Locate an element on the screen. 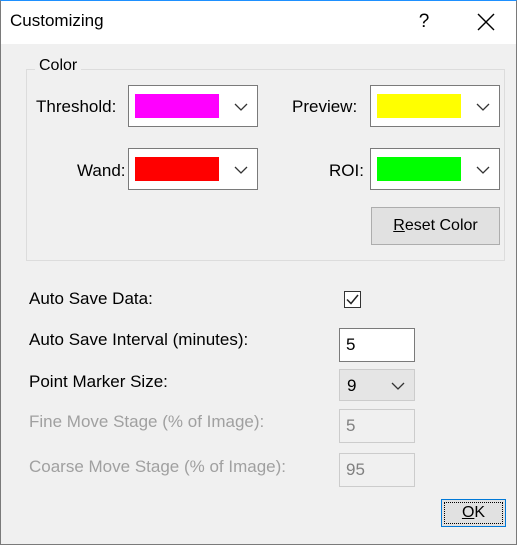 This screenshot has height=545, width=517. point-marker-size-label: Point Marker Size: is located at coordinates (98, 381).